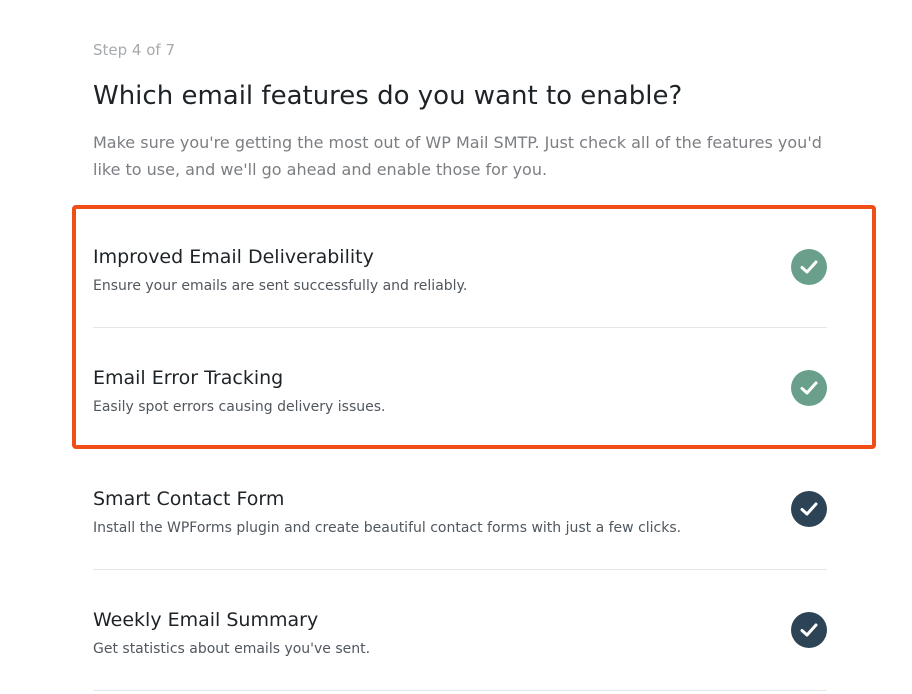 The height and width of the screenshot is (694, 912). Describe the element at coordinates (189, 499) in the screenshot. I see `feature-title: Smart Contact Form` at that location.